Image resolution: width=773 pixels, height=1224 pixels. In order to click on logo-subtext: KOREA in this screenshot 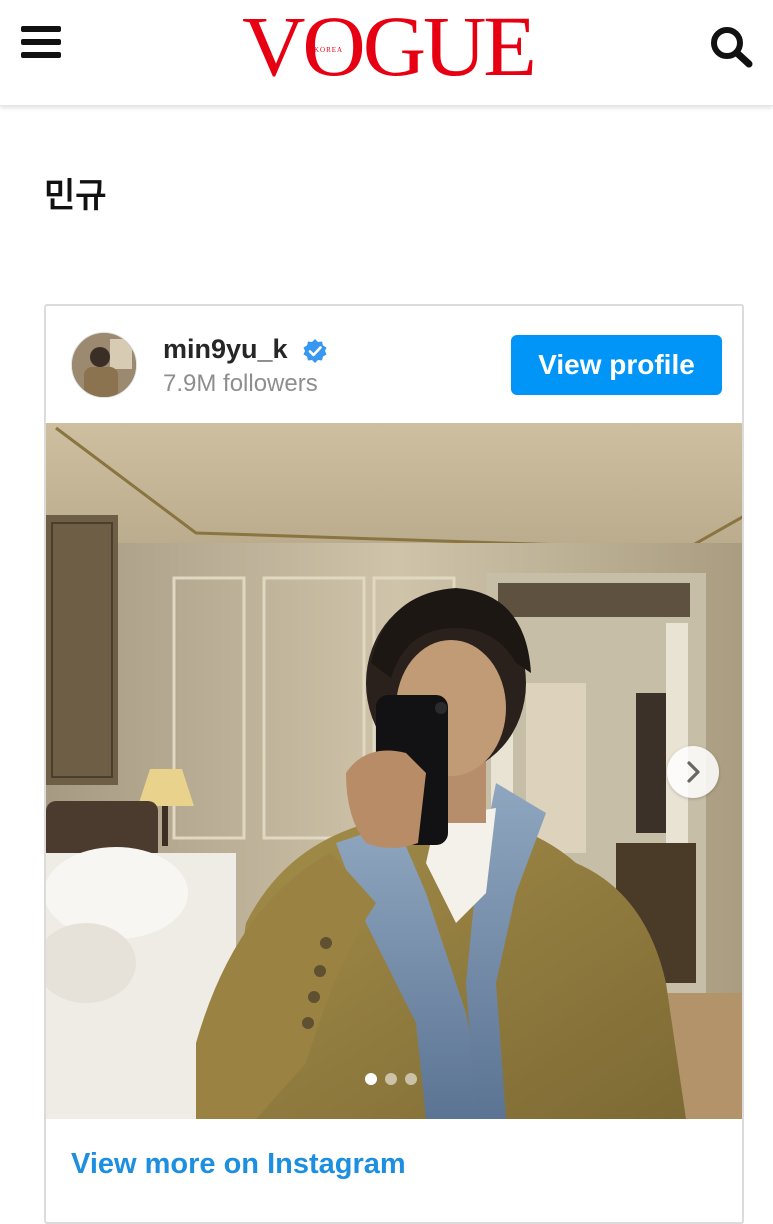, I will do `click(329, 50)`.